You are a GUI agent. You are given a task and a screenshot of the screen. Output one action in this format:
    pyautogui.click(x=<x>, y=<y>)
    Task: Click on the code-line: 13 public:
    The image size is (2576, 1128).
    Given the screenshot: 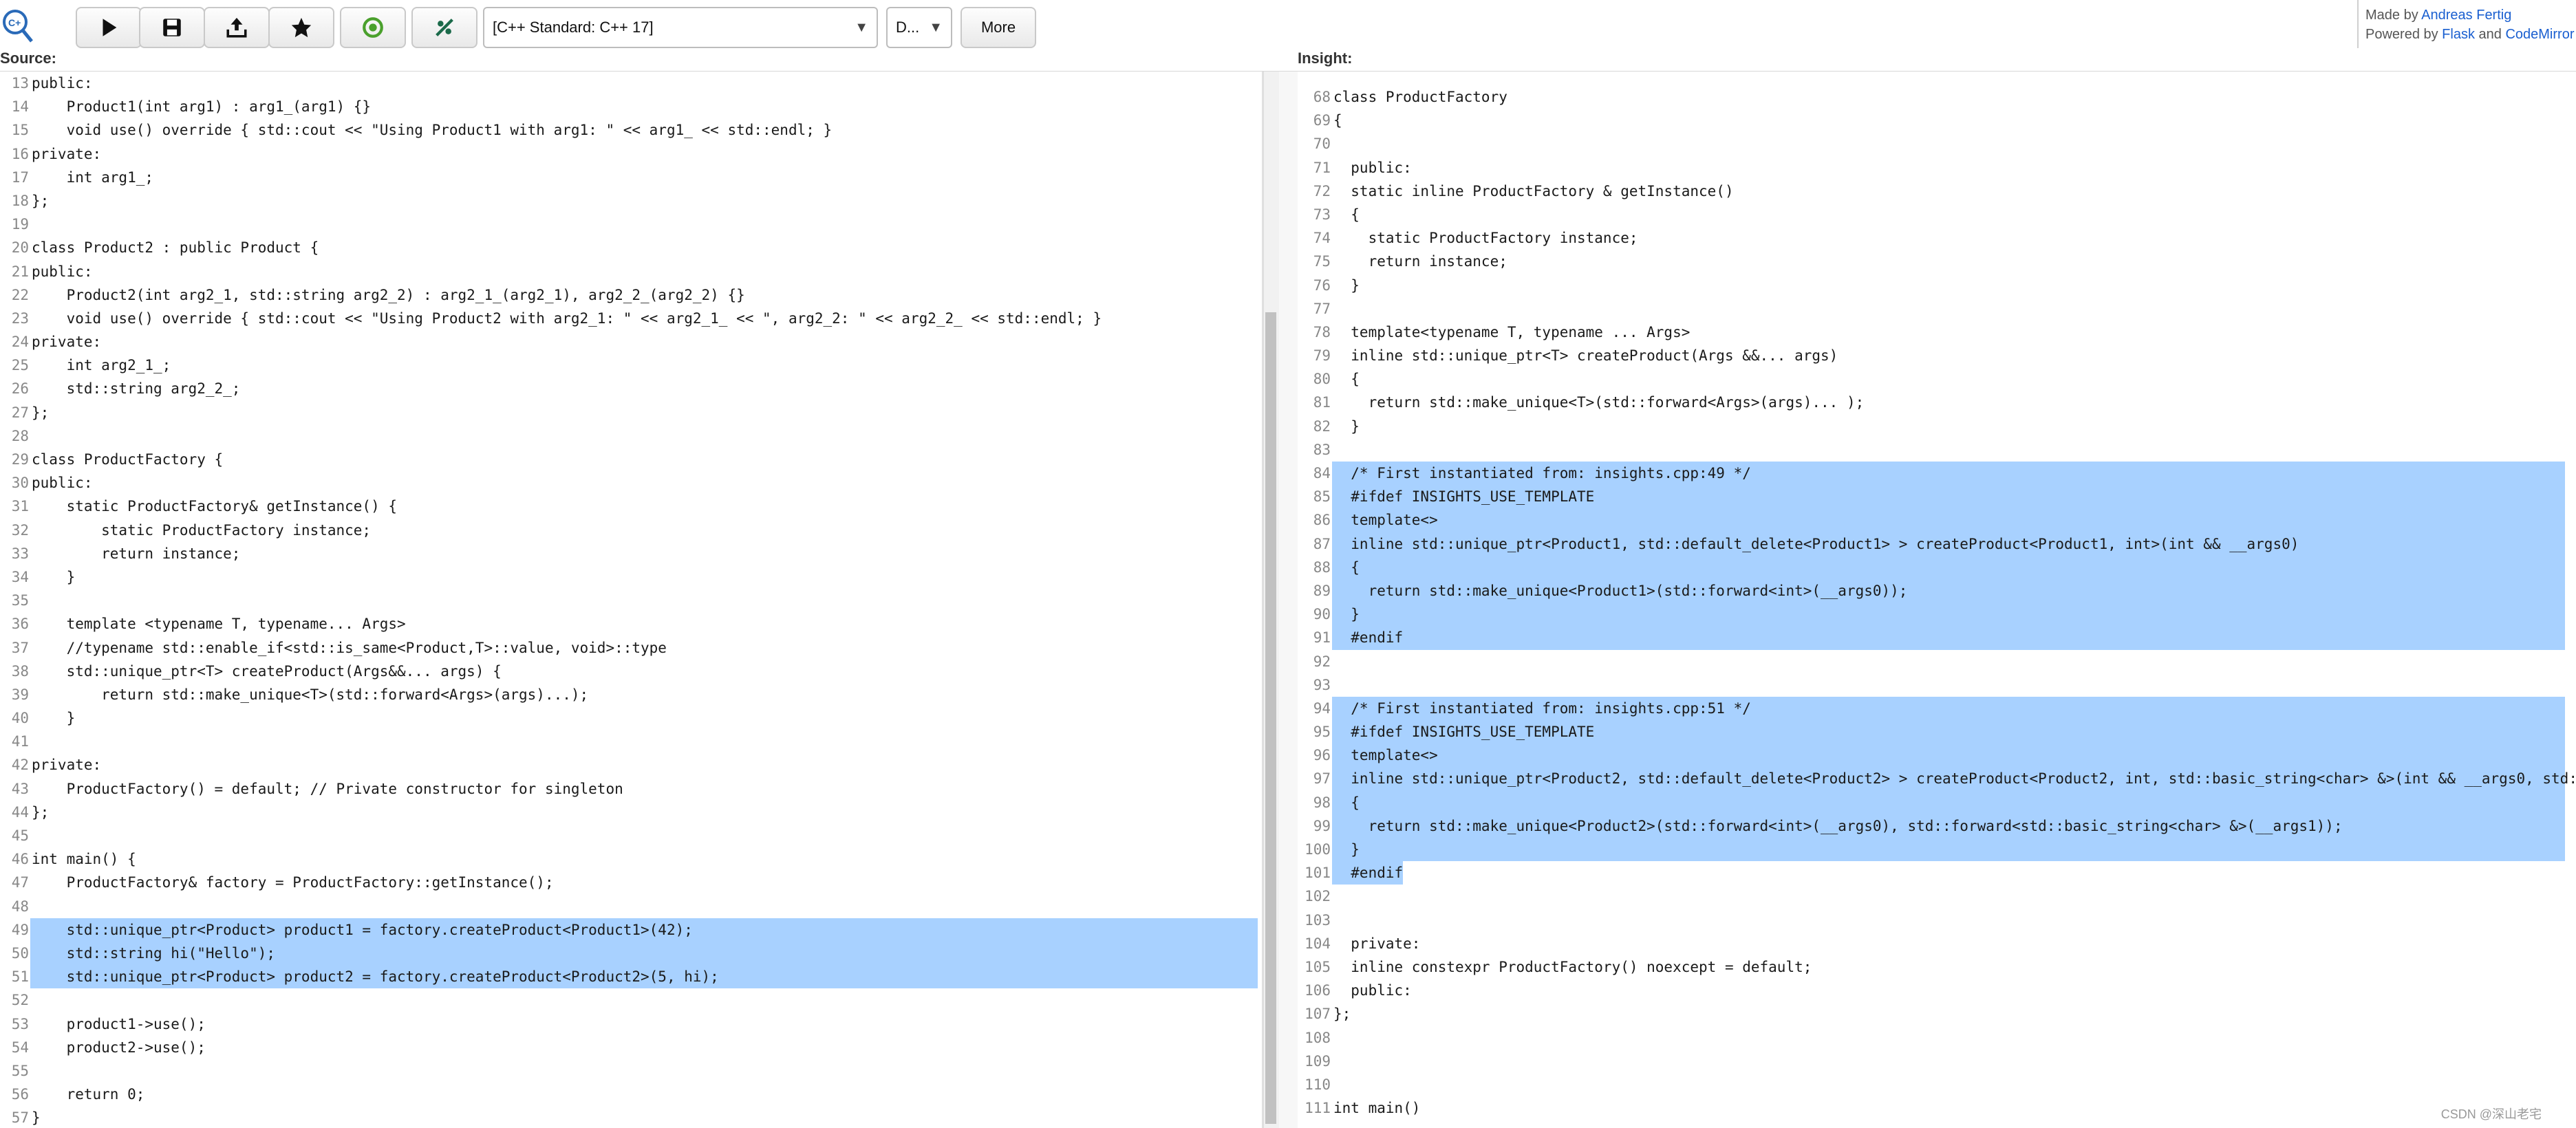 What is the action you would take?
    pyautogui.click(x=631, y=83)
    